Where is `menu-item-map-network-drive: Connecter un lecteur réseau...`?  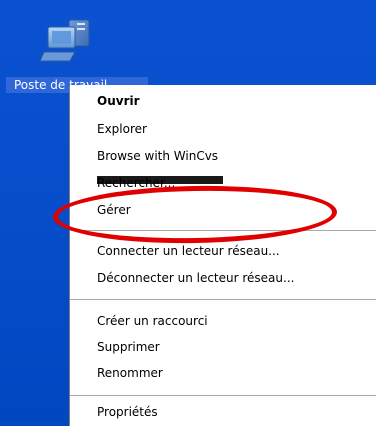 menu-item-map-network-drive: Connecter un lecteur réseau... is located at coordinates (188, 251).